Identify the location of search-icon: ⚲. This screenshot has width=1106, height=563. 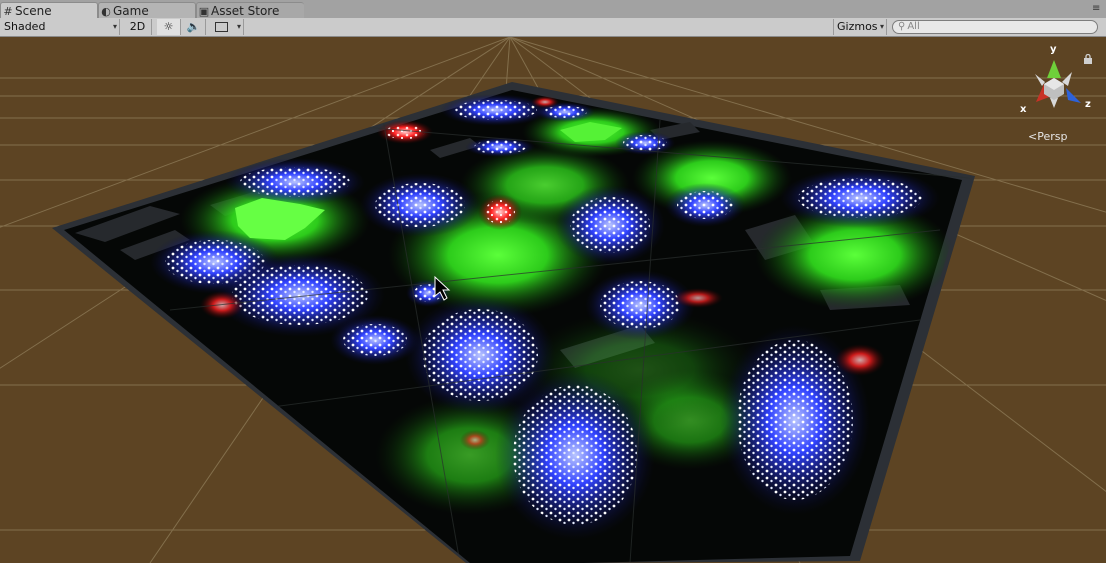
(902, 26).